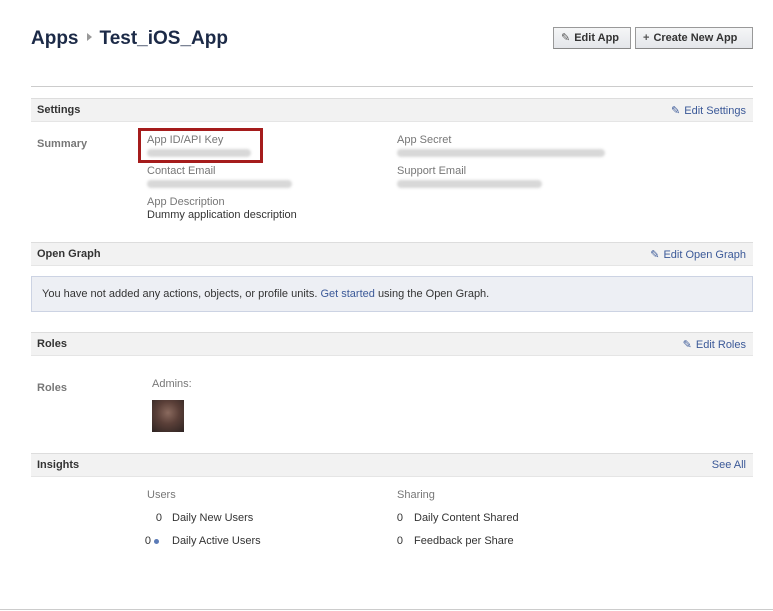 The height and width of the screenshot is (611, 773). Describe the element at coordinates (59, 110) in the screenshot. I see `settings-title: Settings` at that location.